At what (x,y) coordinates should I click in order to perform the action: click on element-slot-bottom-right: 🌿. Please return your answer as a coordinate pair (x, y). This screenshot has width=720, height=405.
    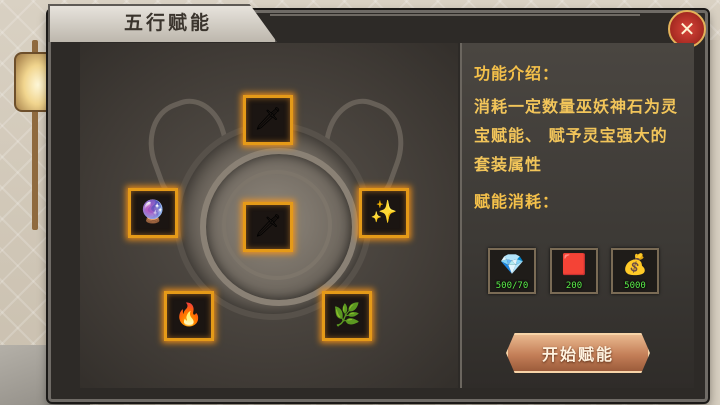
    Looking at the image, I should click on (347, 316).